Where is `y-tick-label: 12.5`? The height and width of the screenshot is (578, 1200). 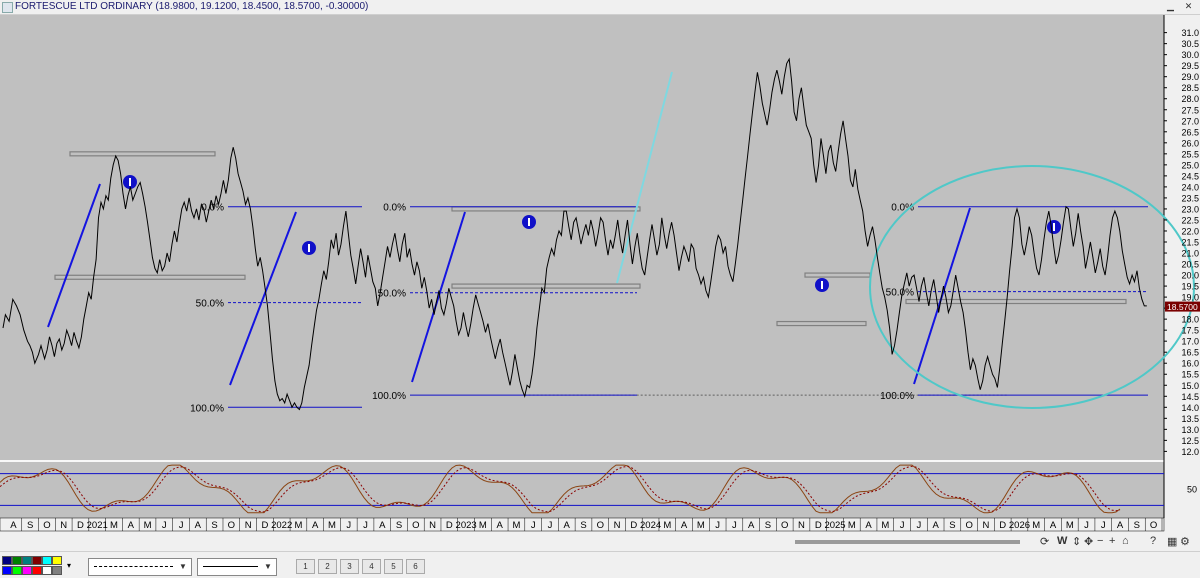 y-tick-label: 12.5 is located at coordinates (1190, 441).